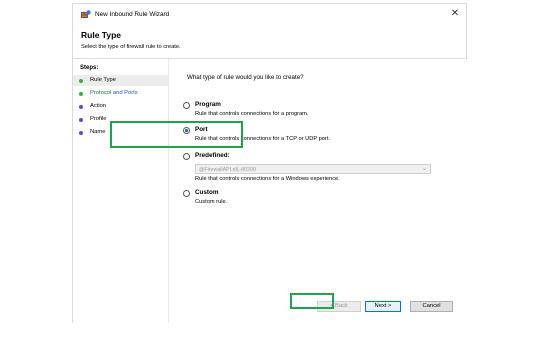 The height and width of the screenshot is (342, 533). What do you see at coordinates (212, 155) in the screenshot?
I see `option-title: Predefined:` at bounding box center [212, 155].